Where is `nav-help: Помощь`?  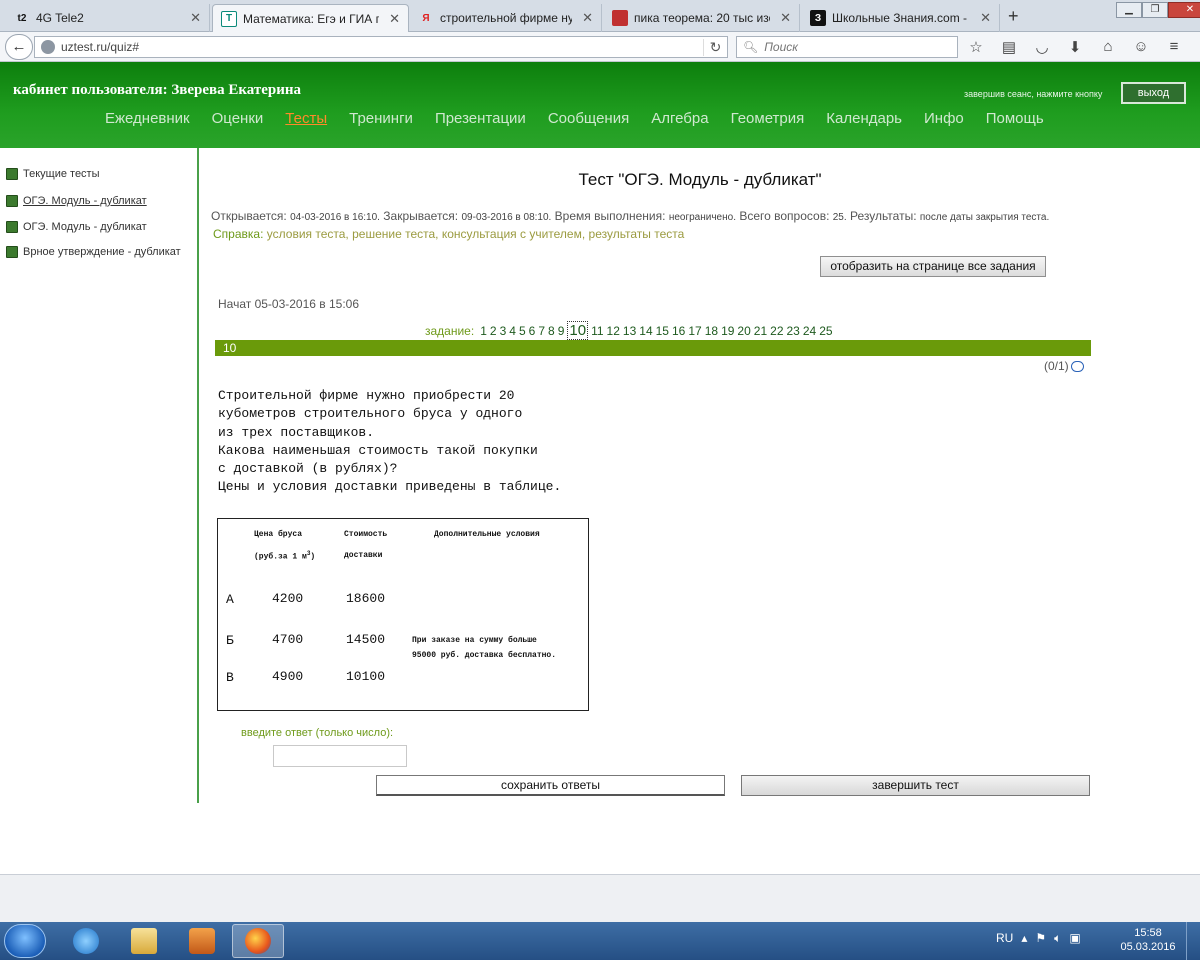 nav-help: Помощь is located at coordinates (1015, 118).